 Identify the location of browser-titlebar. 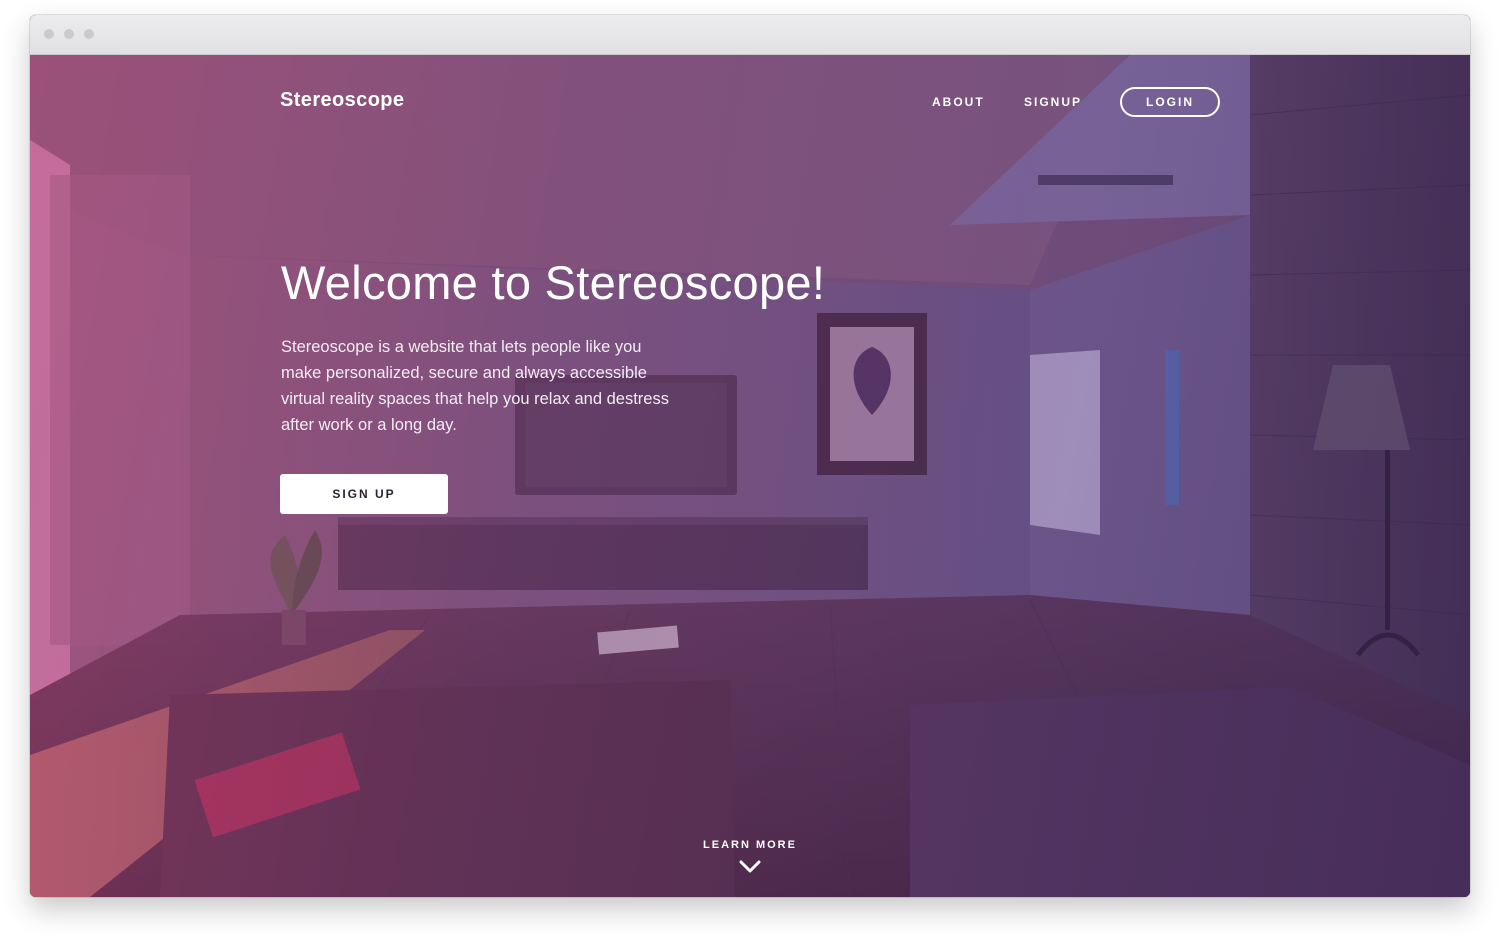
(750, 35).